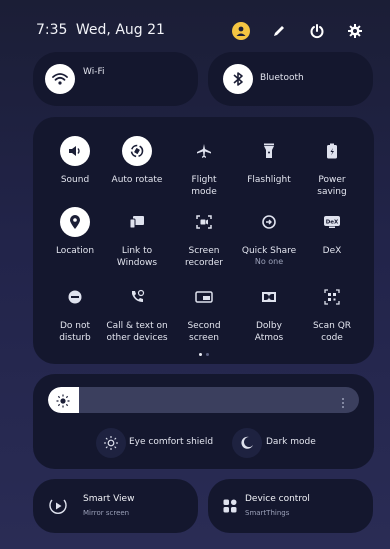 This screenshot has height=549, width=390. I want to click on tile-link-to-windows: Link to Windows, so click(137, 238).